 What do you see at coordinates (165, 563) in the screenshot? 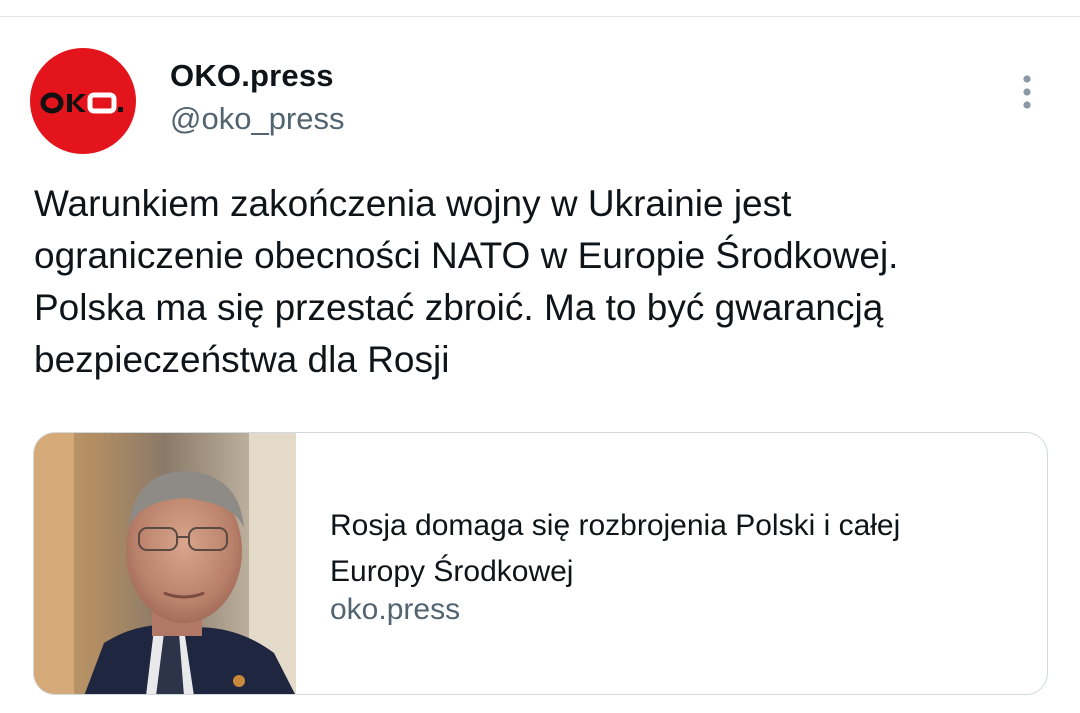
I see `article-thumbnail` at bounding box center [165, 563].